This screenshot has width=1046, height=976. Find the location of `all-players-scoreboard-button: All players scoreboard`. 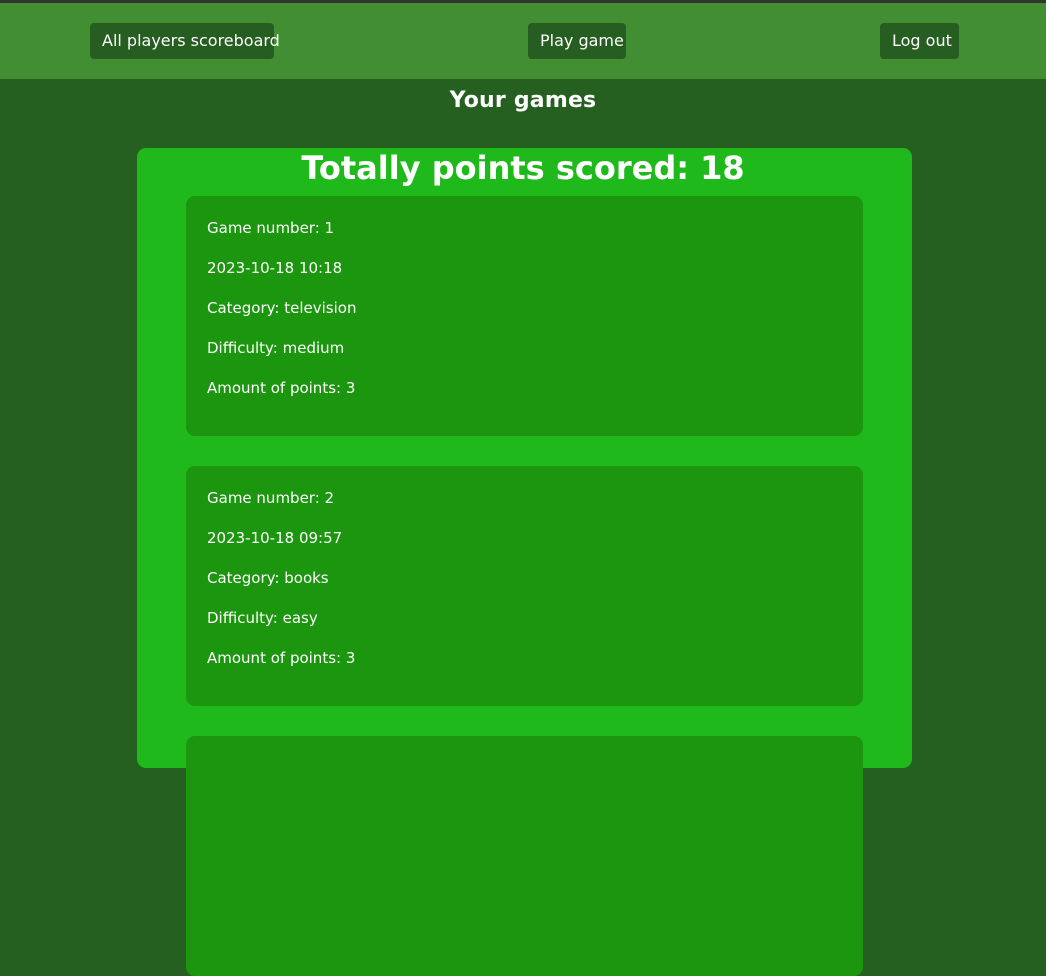

all-players-scoreboard-button: All players scoreboard is located at coordinates (185, 41).